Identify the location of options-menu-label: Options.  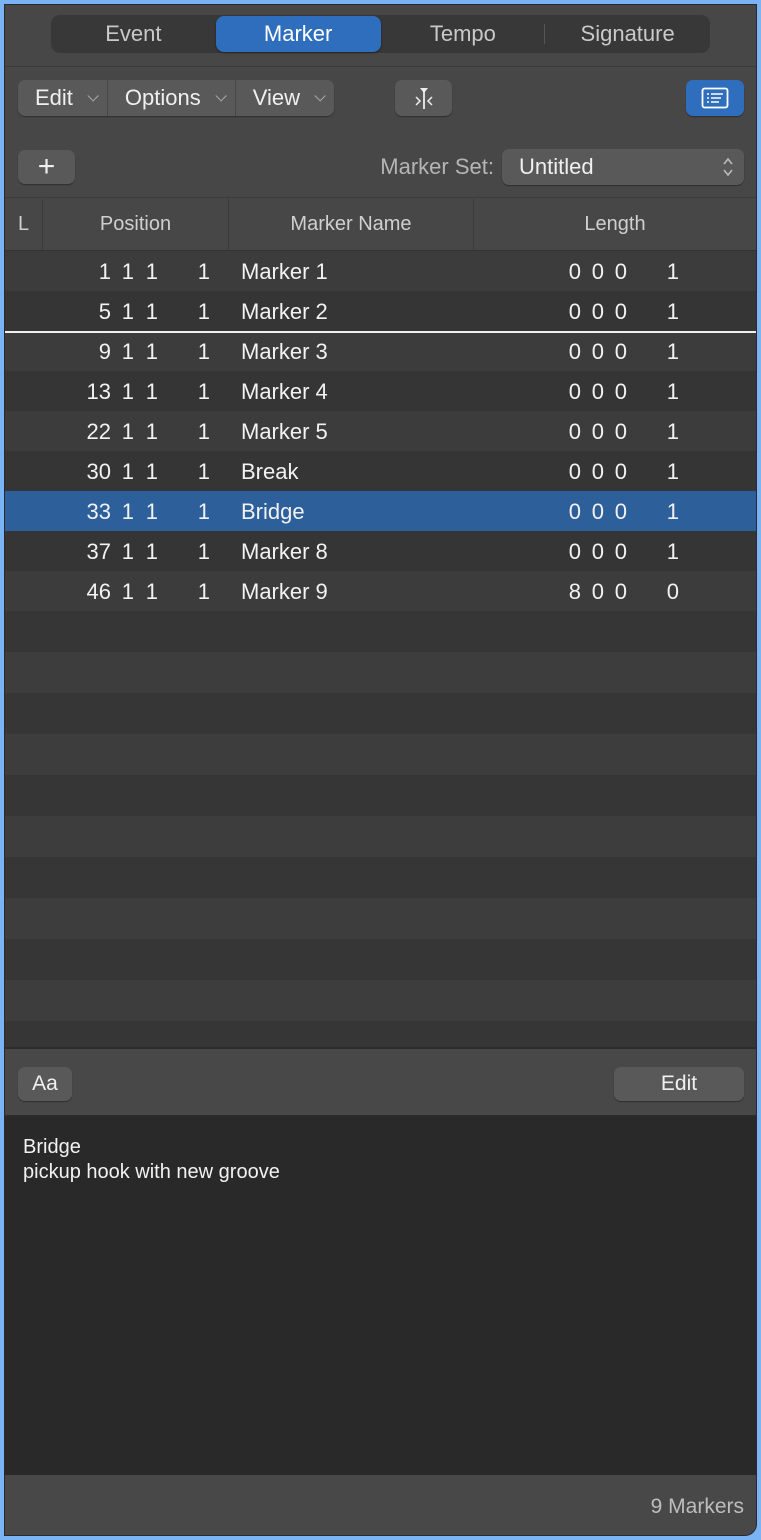
(162, 97).